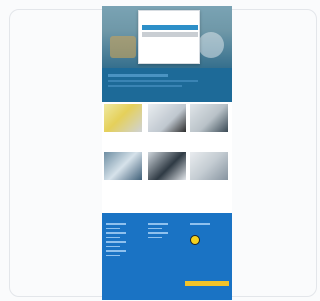 The height and width of the screenshot is (301, 320). I want to click on cookie-consent-dialog, so click(169, 37).